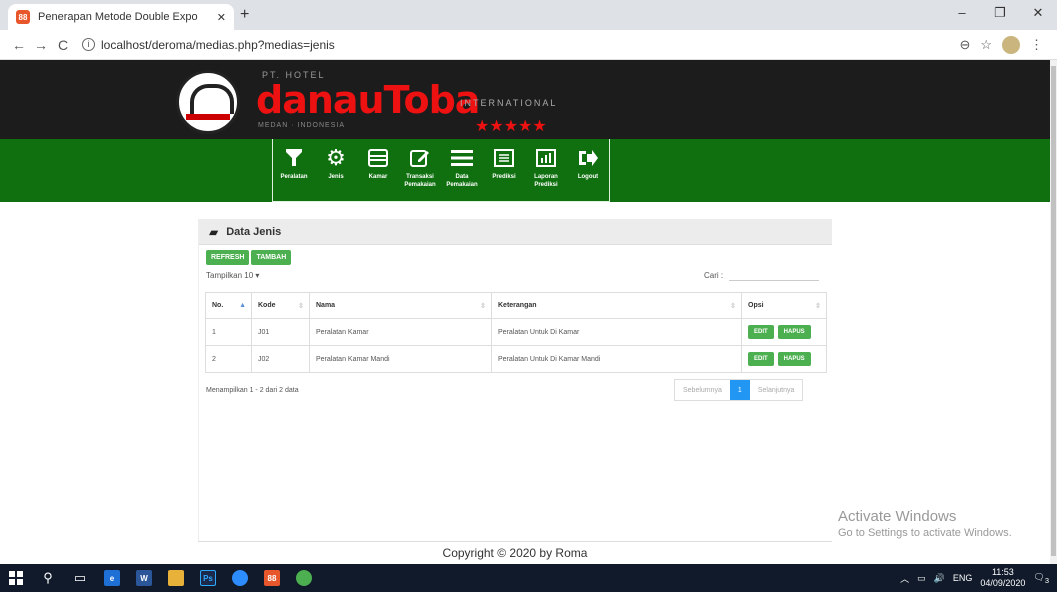 This screenshot has width=1057, height=592. I want to click on nav-laporan-prediksi: Laporan Prediksi, so click(546, 170).